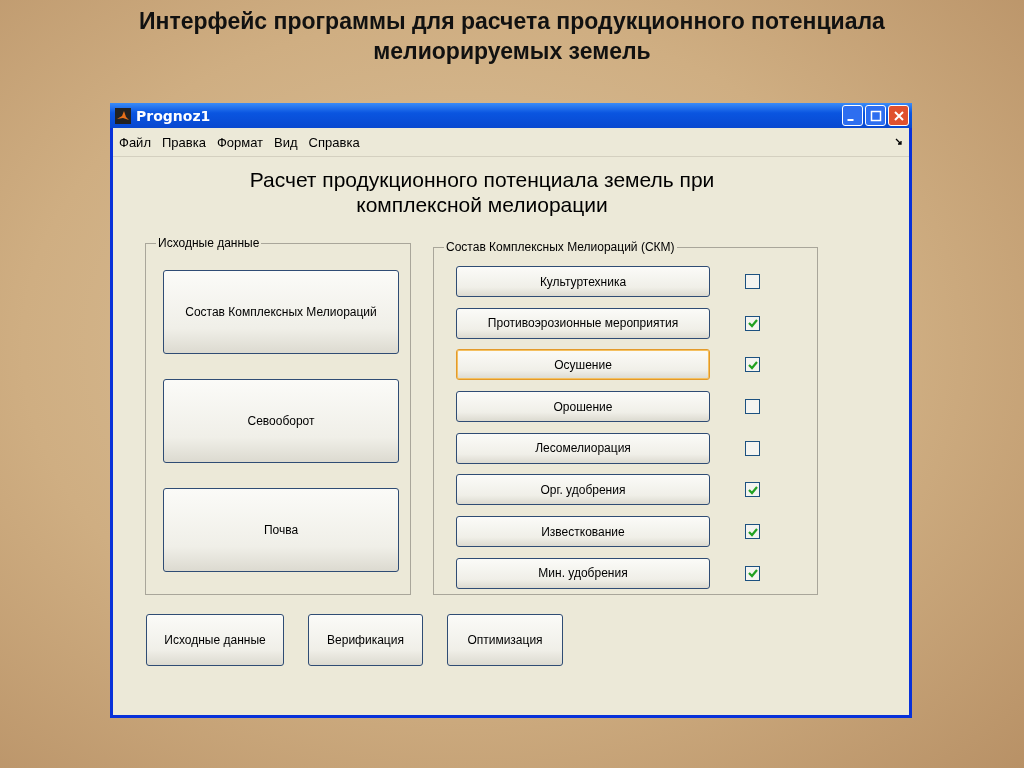 Image resolution: width=1024 pixels, height=768 pixels. I want to click on source-button: Почва, so click(281, 530).